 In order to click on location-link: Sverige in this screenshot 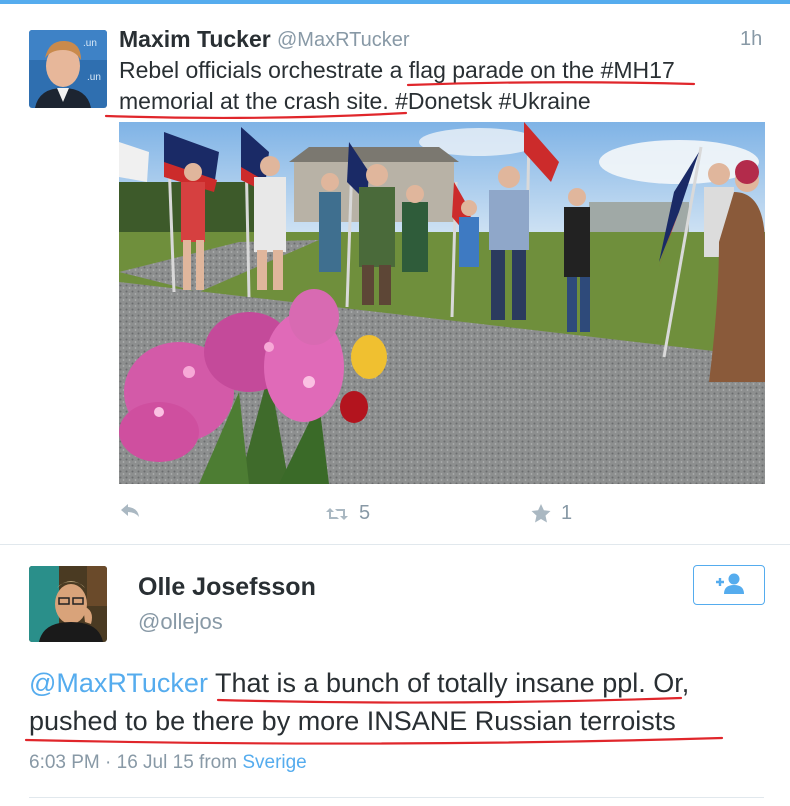, I will do `click(274, 762)`.